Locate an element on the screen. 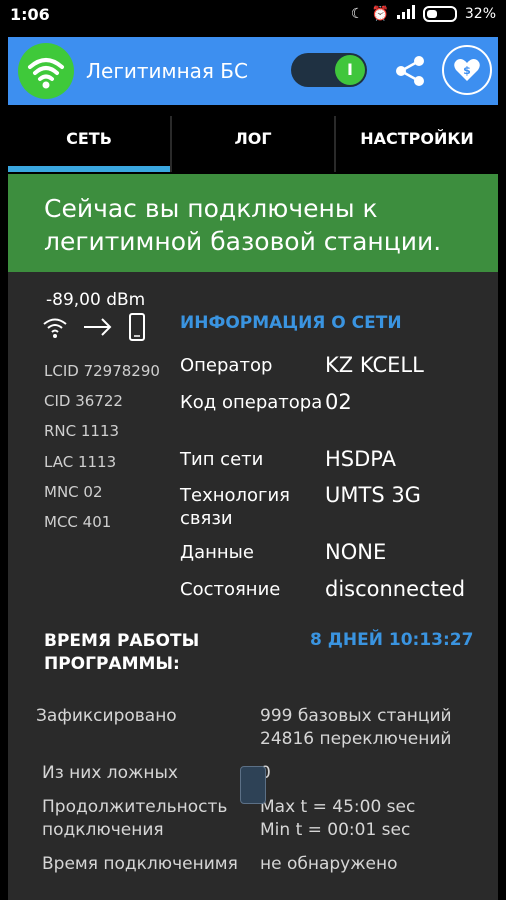 The width and height of the screenshot is (506, 900). info-label: Технология связи is located at coordinates (235, 507).